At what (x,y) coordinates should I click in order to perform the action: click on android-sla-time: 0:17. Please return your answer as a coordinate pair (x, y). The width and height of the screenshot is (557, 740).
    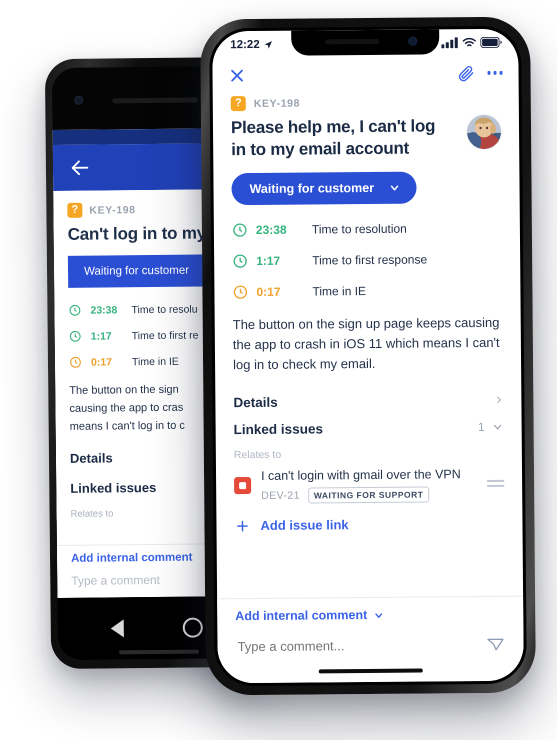
    Looking at the image, I should click on (101, 362).